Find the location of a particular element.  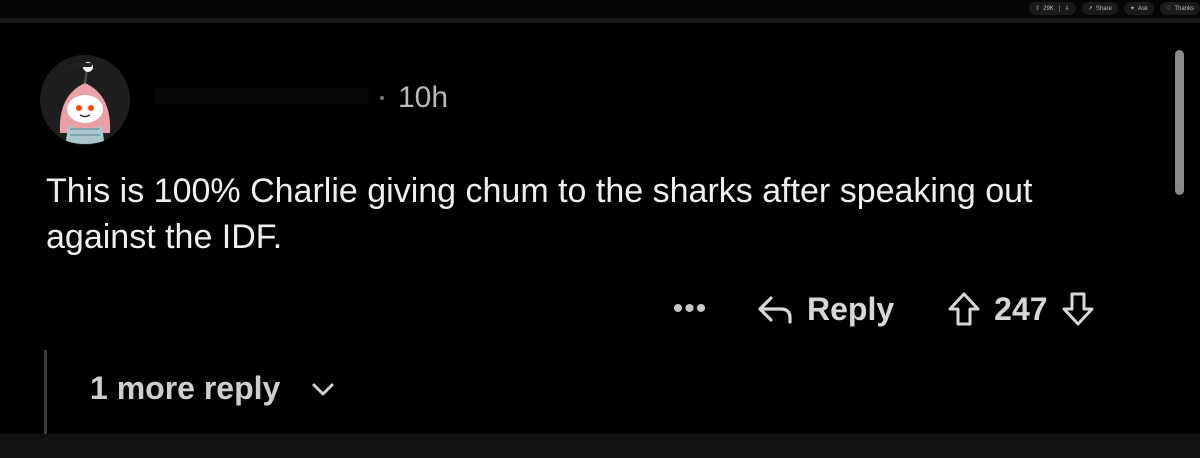

post-vote-count: 29K is located at coordinates (1048, 8).